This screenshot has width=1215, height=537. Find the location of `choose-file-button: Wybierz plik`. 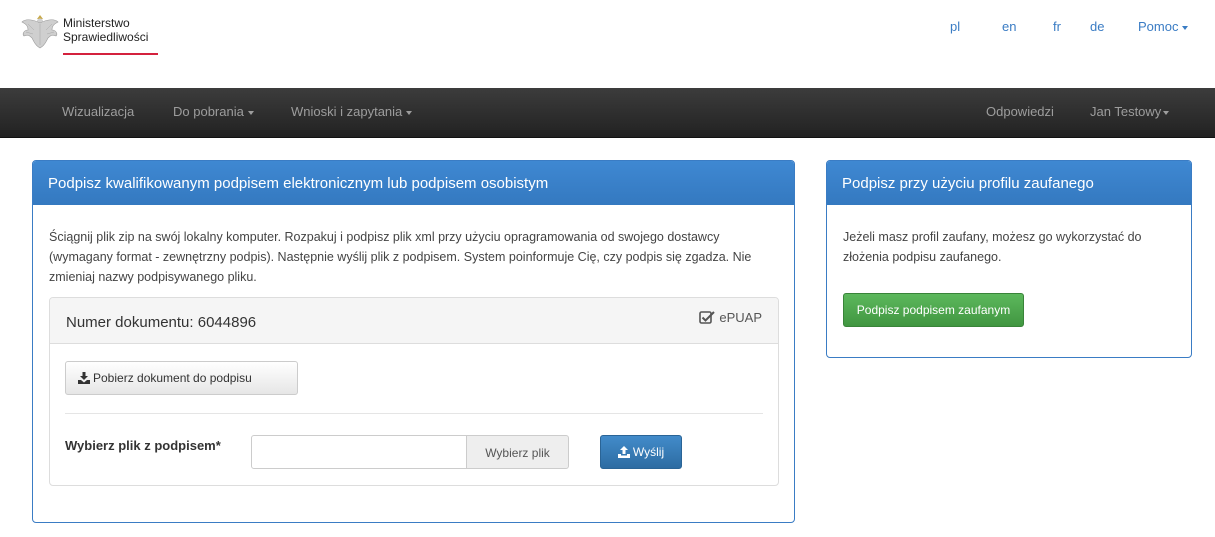

choose-file-button: Wybierz plik is located at coordinates (517, 452).